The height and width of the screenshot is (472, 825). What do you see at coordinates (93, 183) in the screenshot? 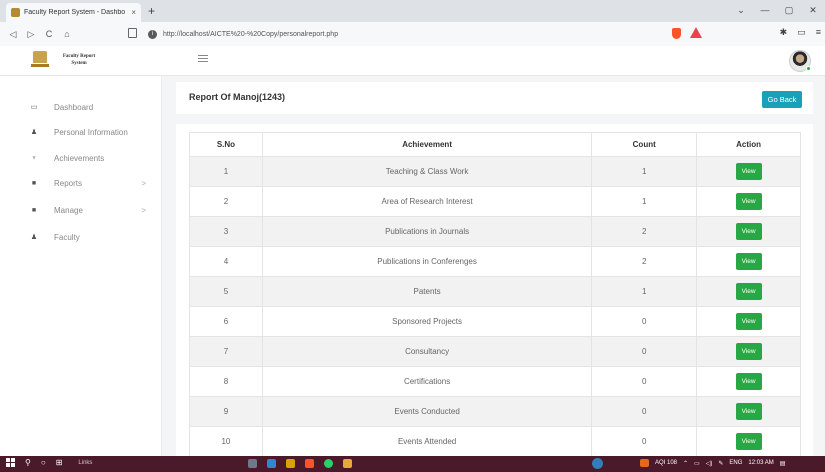
I see `sidebar-item-reports: ■ Reports >` at bounding box center [93, 183].